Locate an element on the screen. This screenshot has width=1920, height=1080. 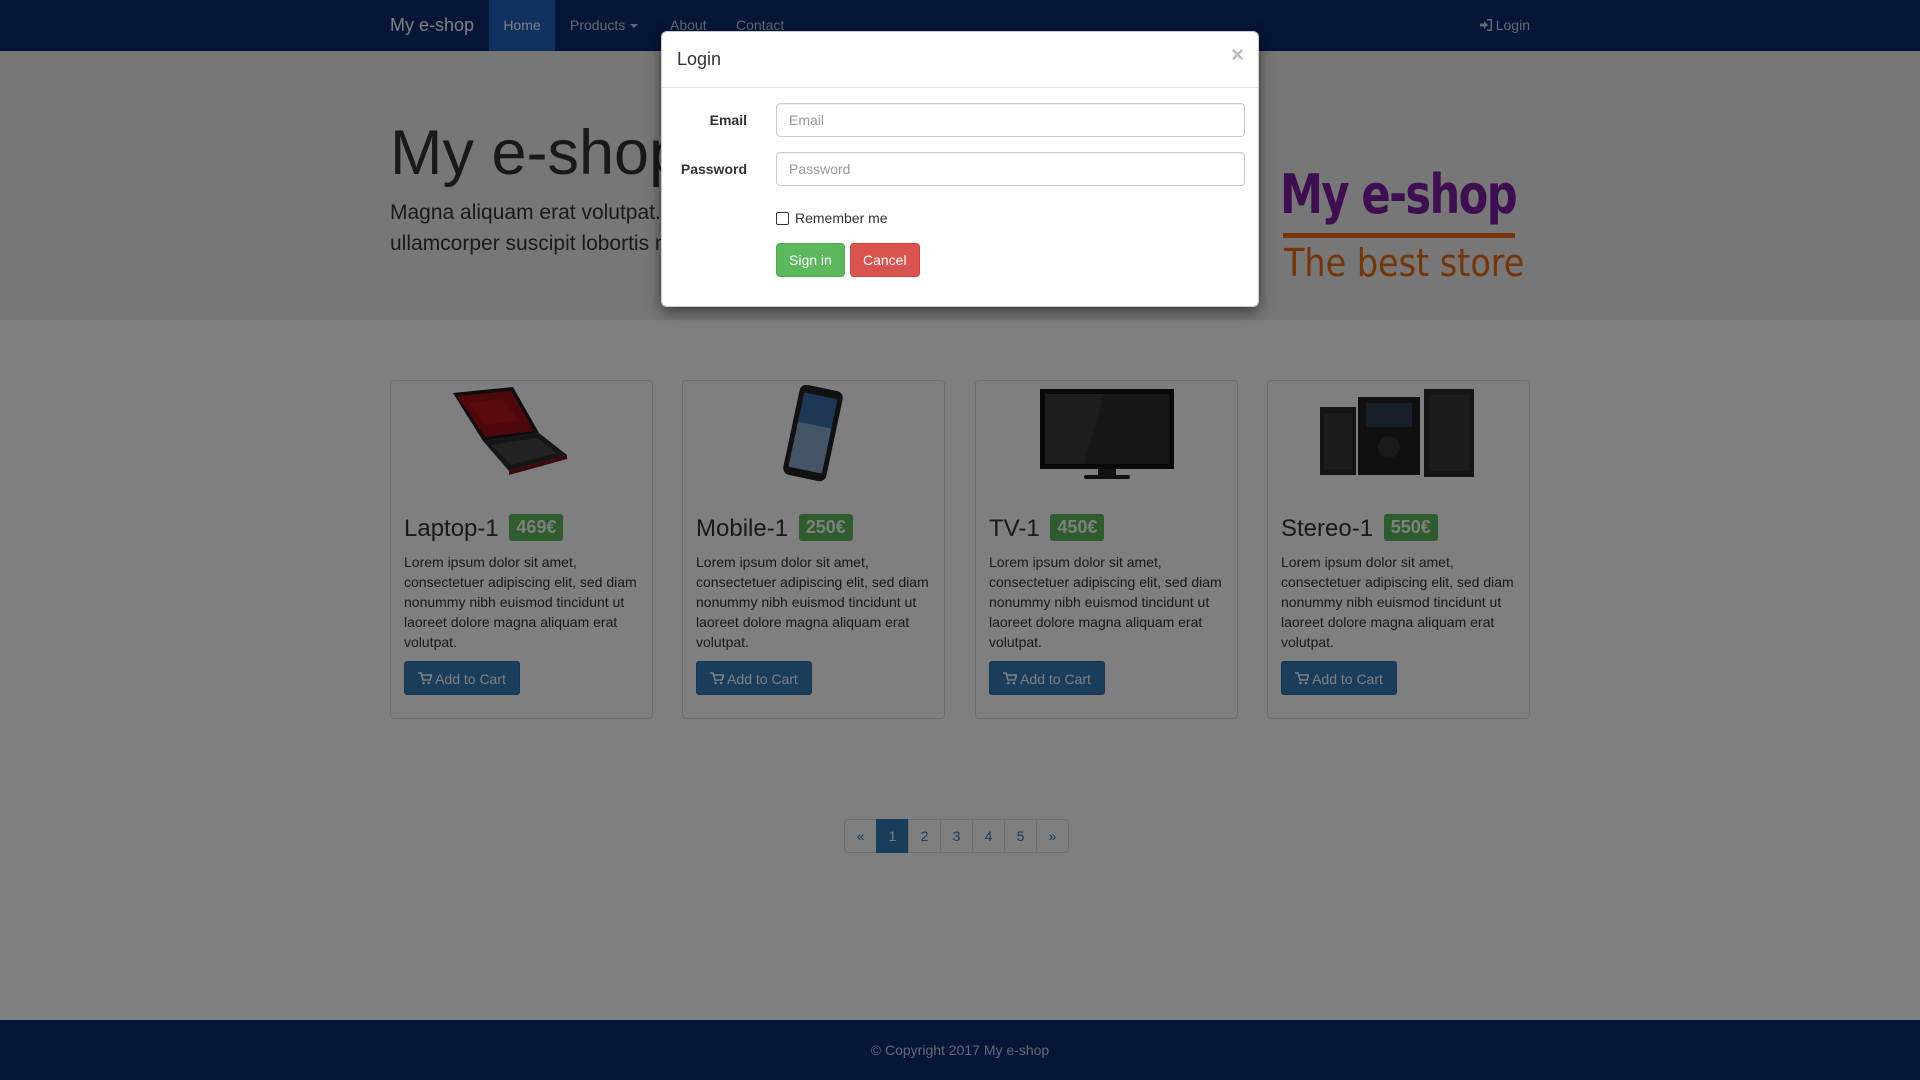
email-field is located at coordinates (1010, 120).